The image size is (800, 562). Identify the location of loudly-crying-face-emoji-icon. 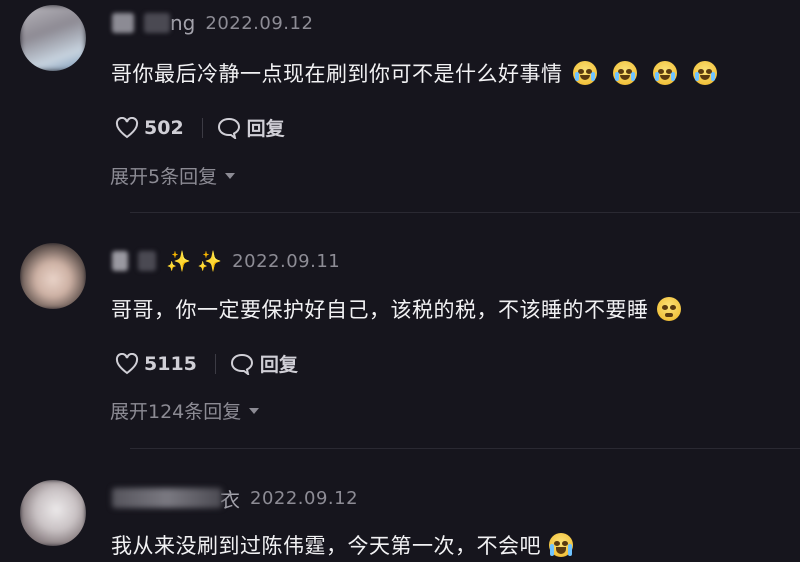
(561, 545).